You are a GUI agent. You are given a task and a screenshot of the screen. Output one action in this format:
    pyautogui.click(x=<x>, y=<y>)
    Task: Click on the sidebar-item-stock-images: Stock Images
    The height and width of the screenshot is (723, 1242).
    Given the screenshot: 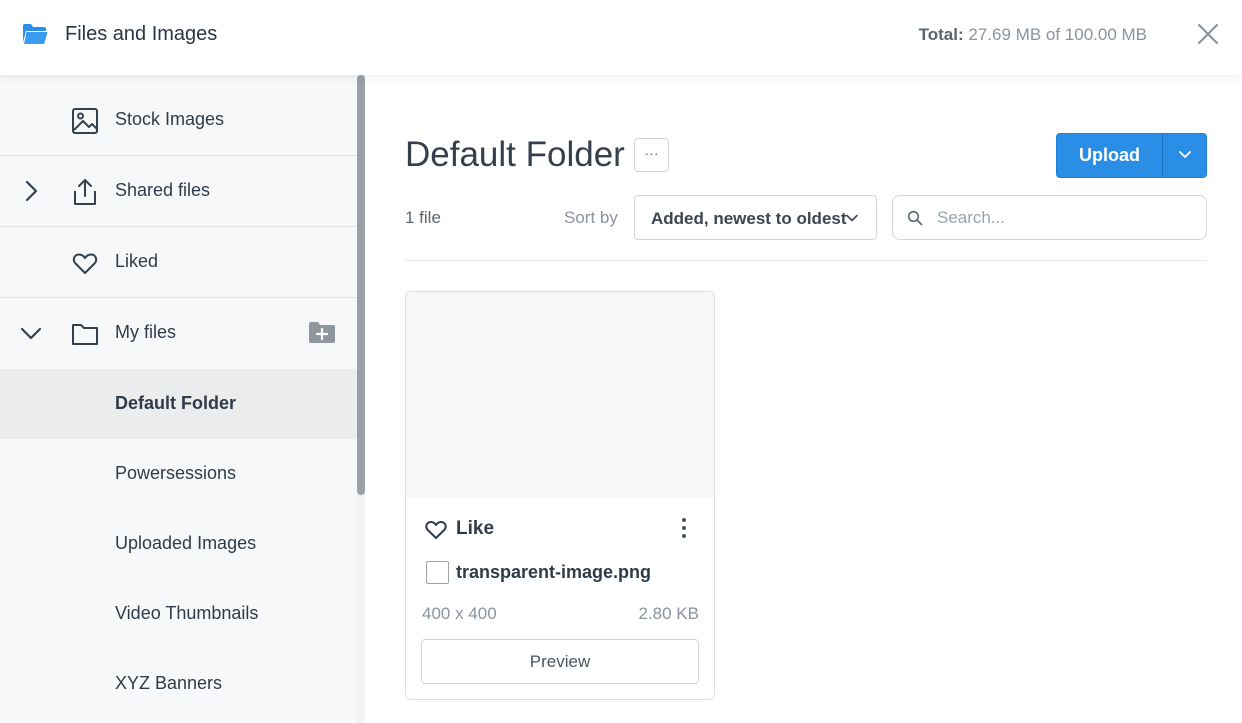 What is the action you would take?
    pyautogui.click(x=178, y=120)
    